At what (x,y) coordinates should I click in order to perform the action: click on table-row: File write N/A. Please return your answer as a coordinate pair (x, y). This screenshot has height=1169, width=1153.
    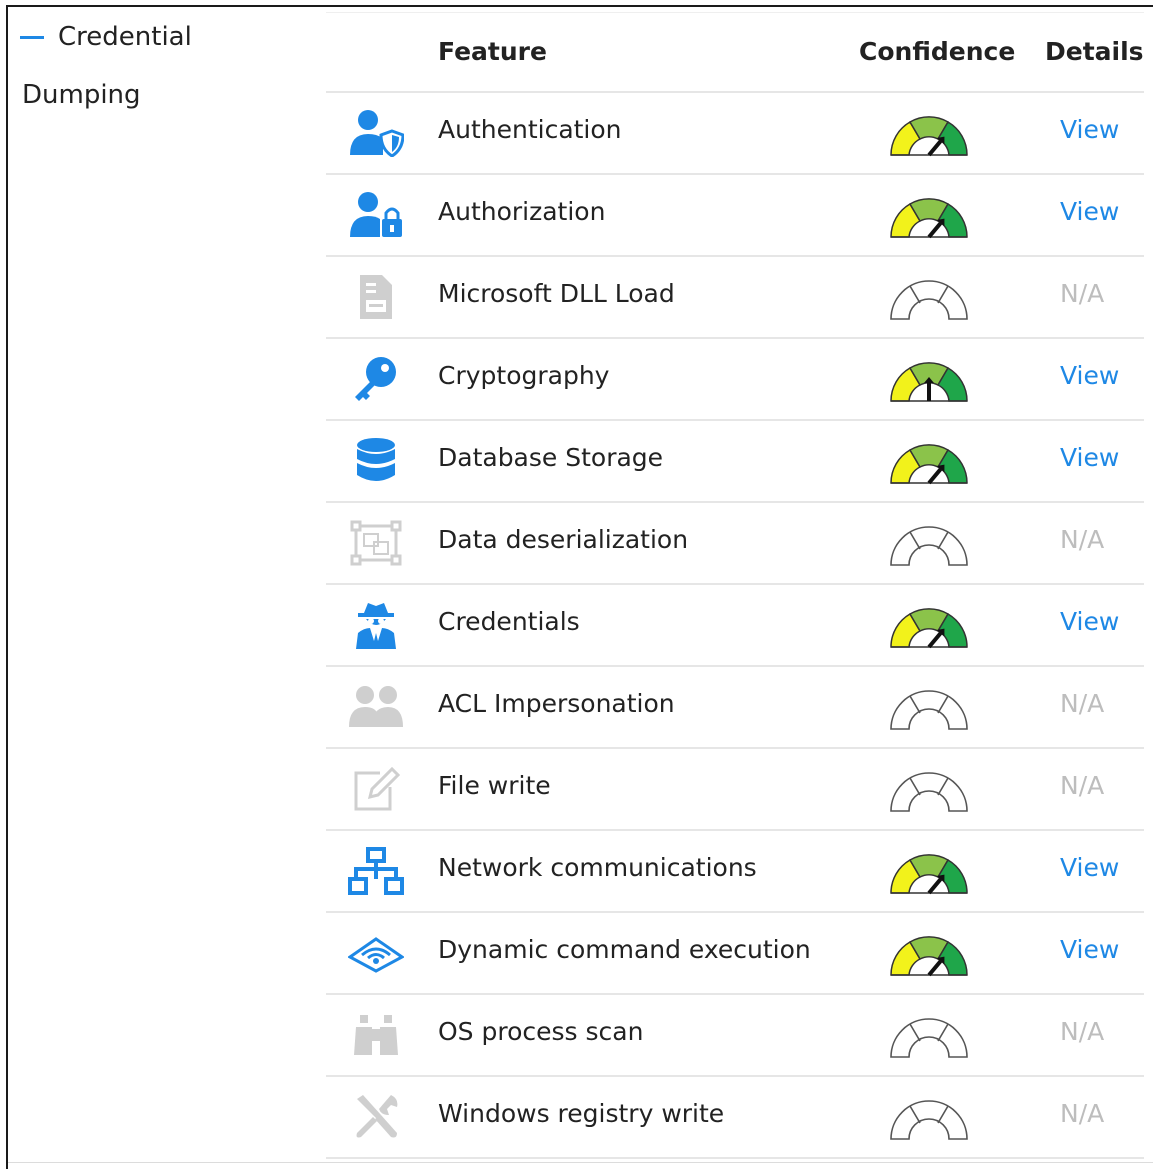
    Looking at the image, I should click on (735, 790).